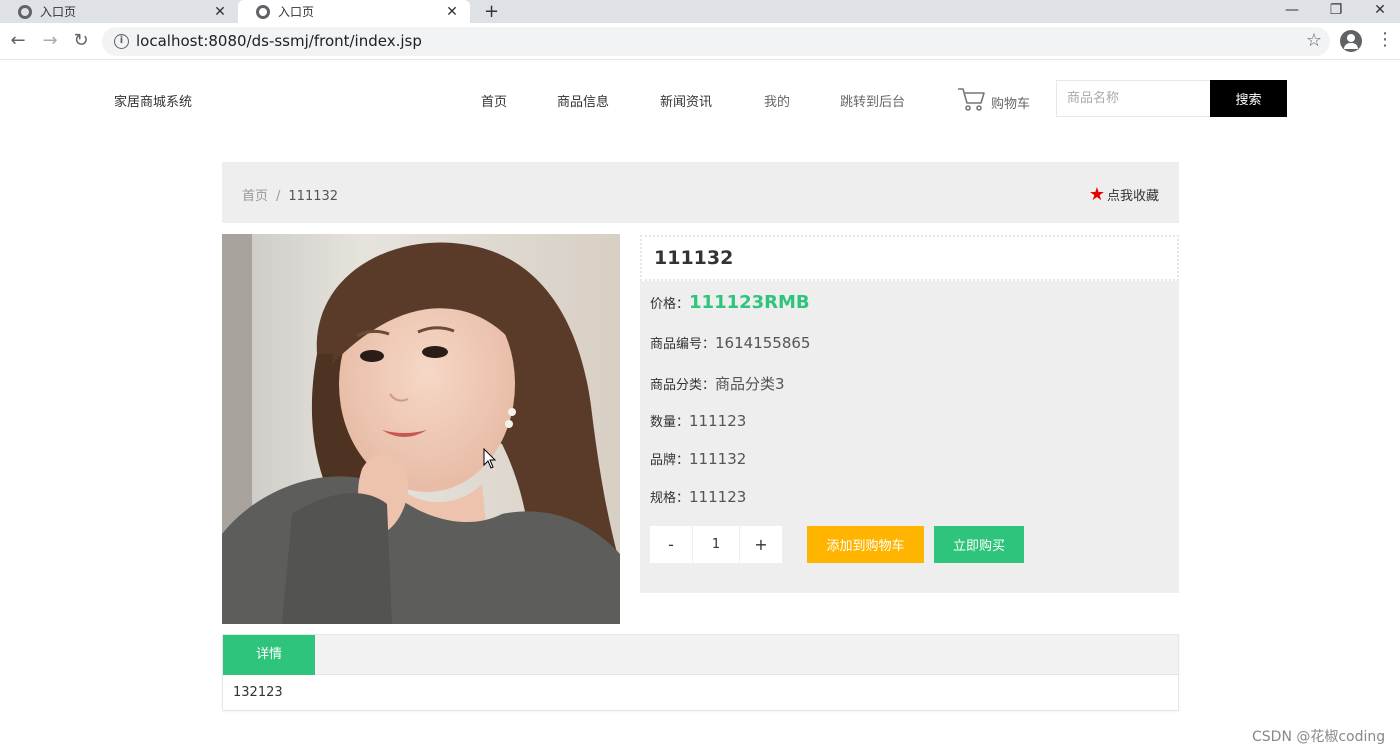  I want to click on brand-row: 品牌： 111132, so click(698, 458).